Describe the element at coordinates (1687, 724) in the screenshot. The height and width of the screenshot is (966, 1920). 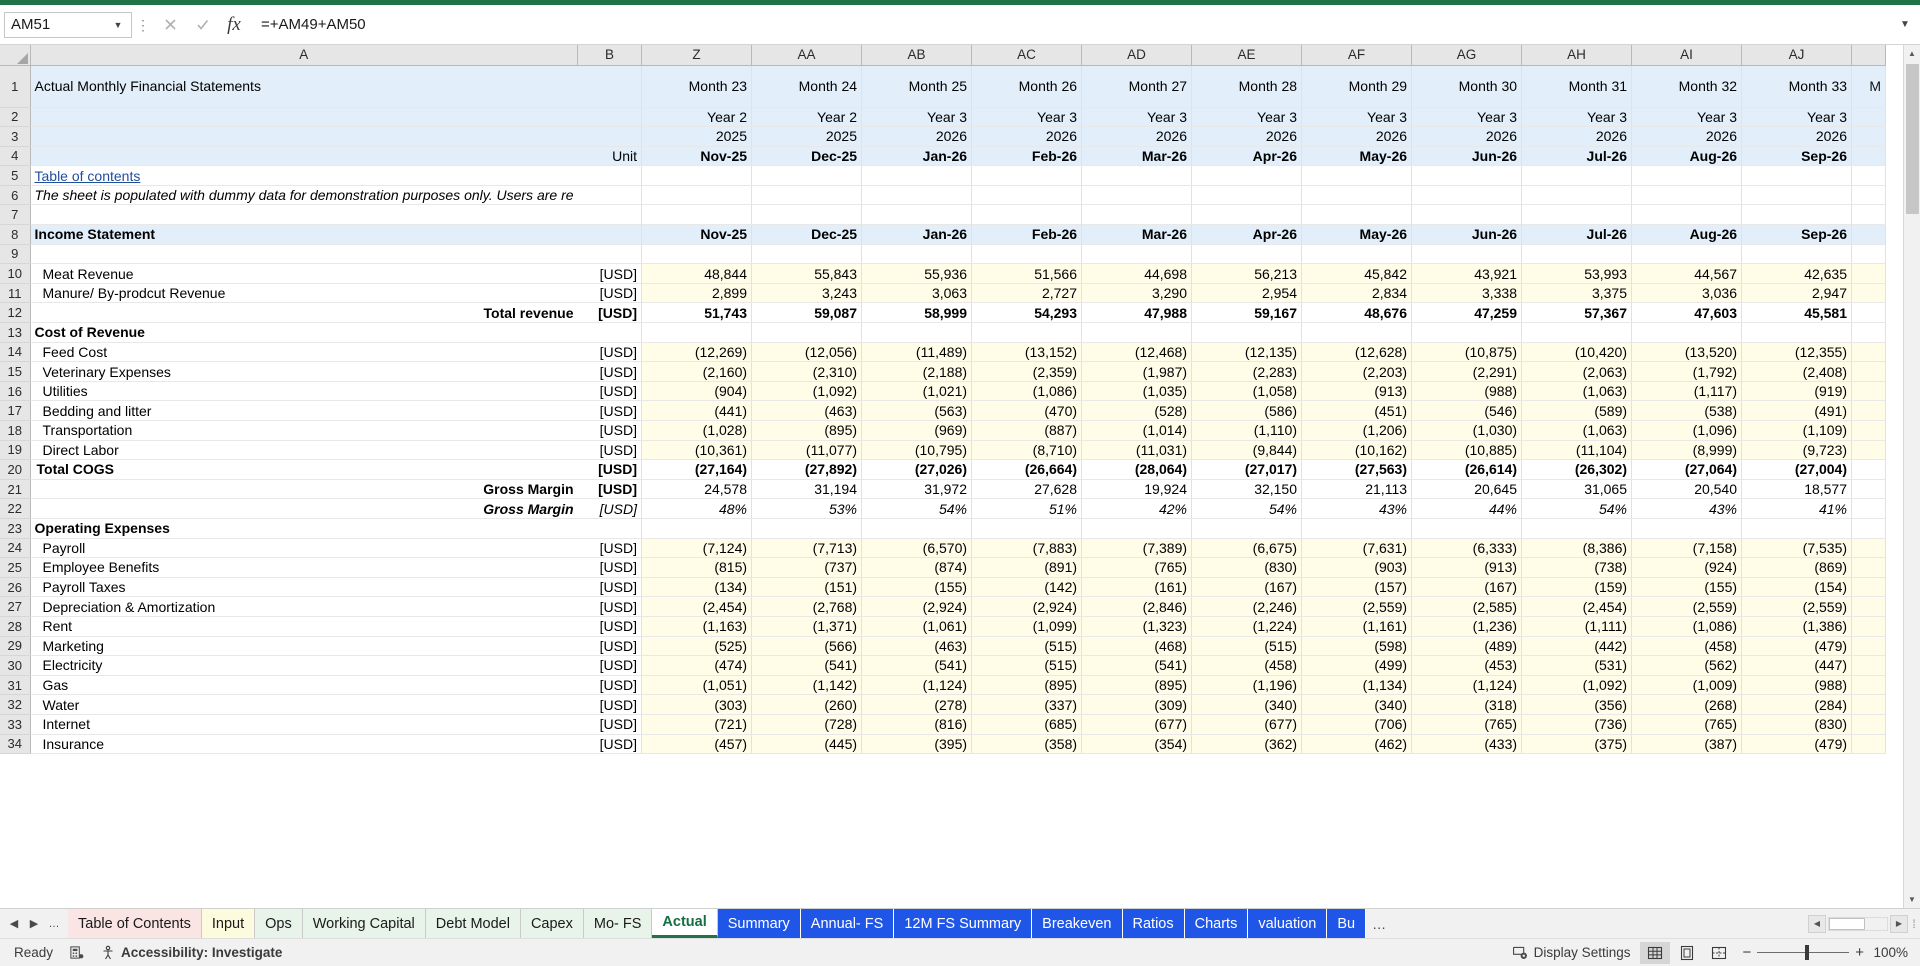
I see `value-r33-Aug-26: (765)` at that location.